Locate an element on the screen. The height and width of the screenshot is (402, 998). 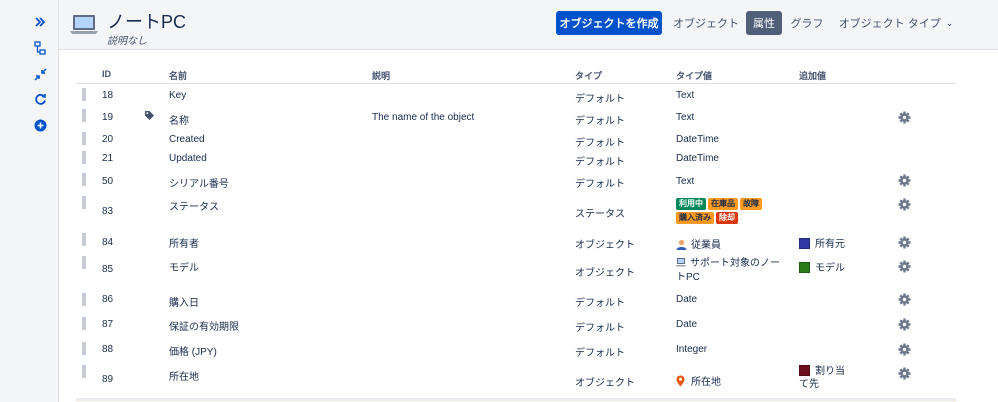
status-badge: 故障 is located at coordinates (751, 204).